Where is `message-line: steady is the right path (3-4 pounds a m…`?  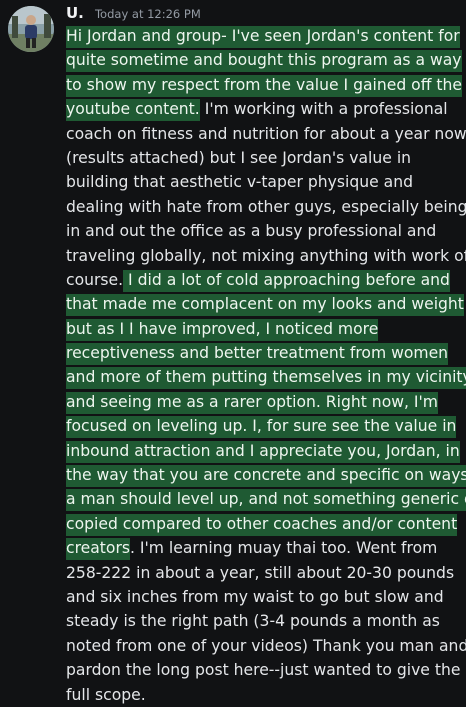 message-line: steady is the right path (3-4 pounds a m… is located at coordinates (264, 621).